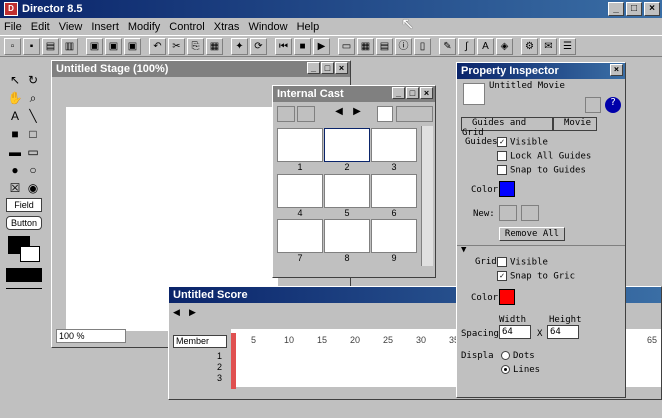  What do you see at coordinates (422, 46) in the screenshot?
I see `library-icon: ▯` at bounding box center [422, 46].